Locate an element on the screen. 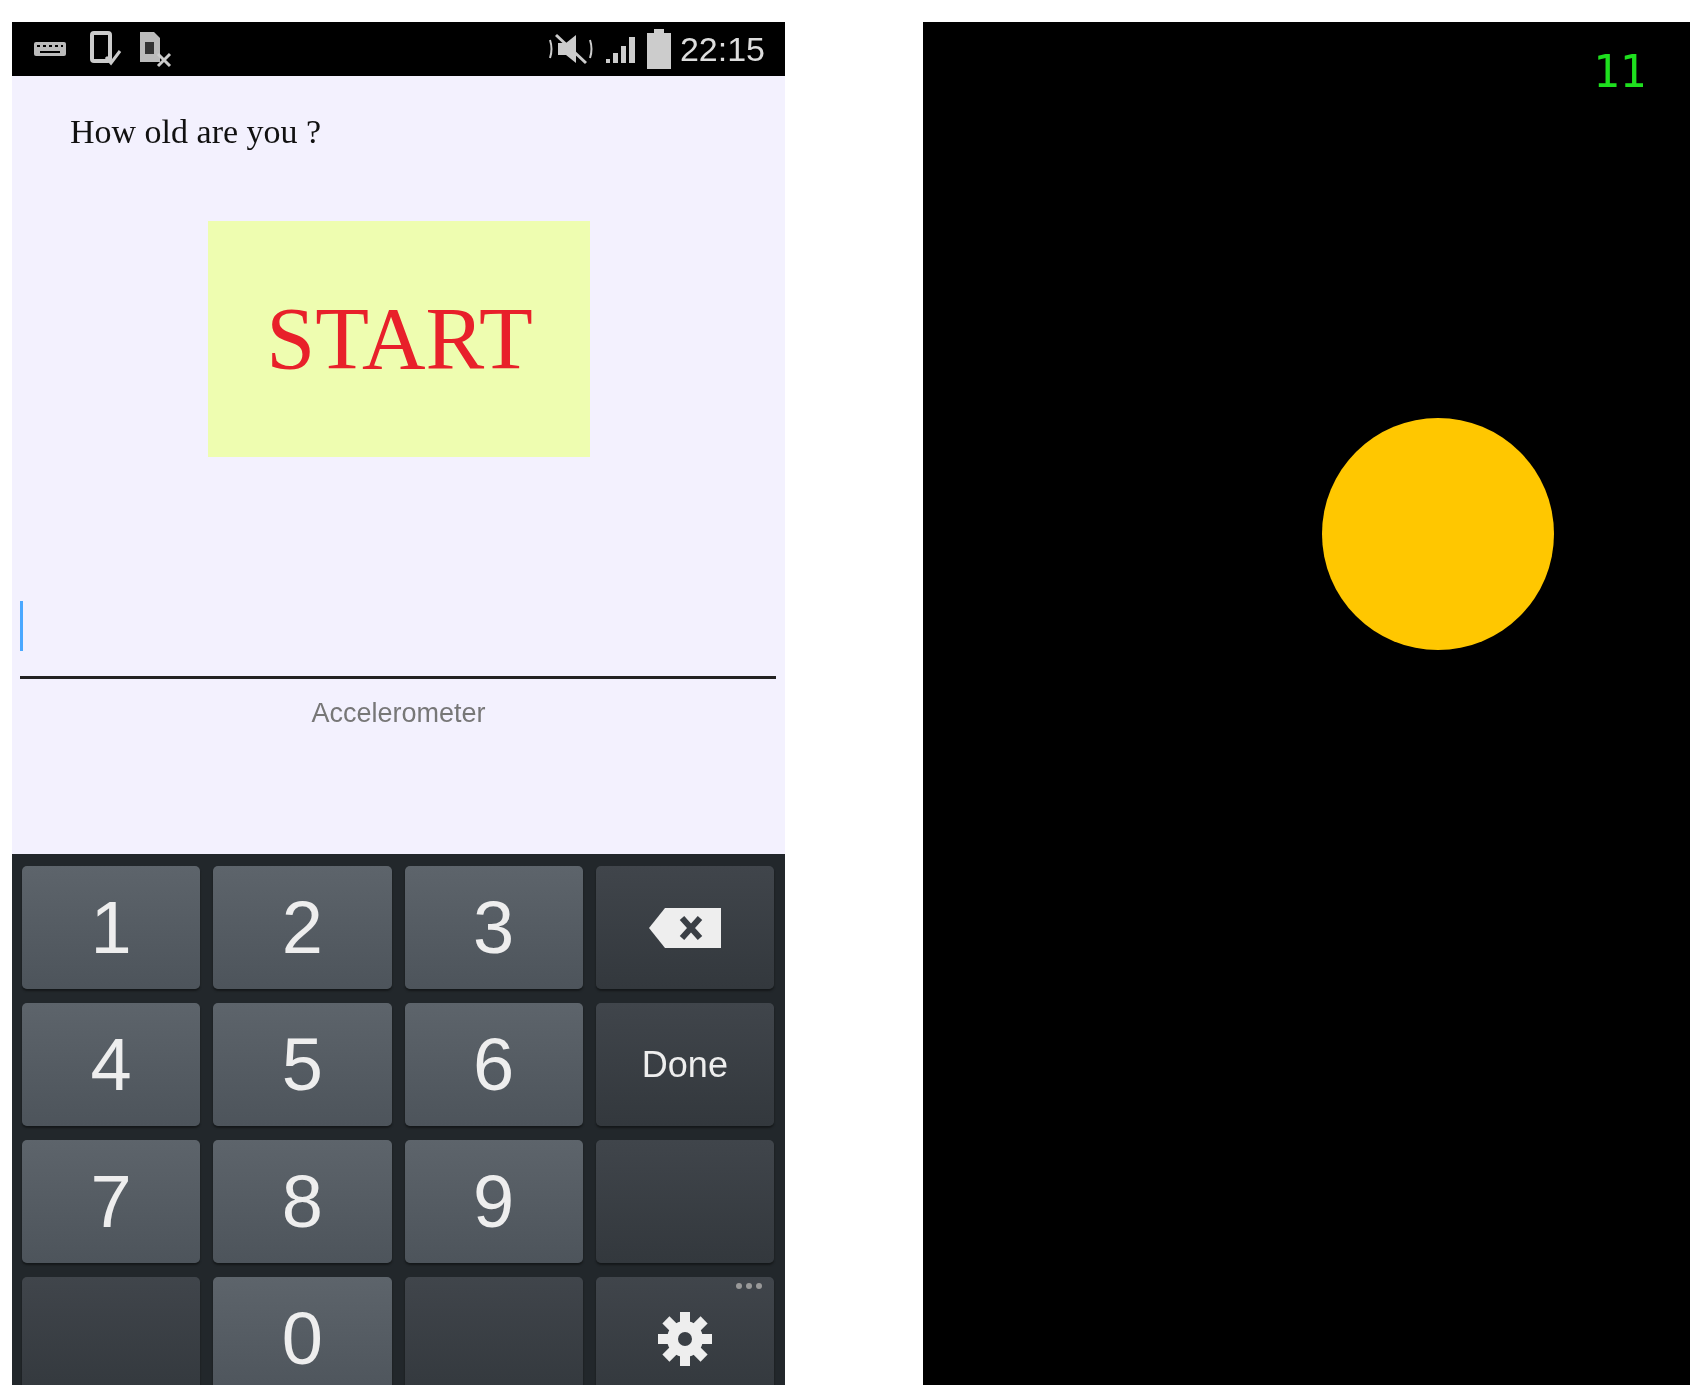  more-icon is located at coordinates (749, 1286).